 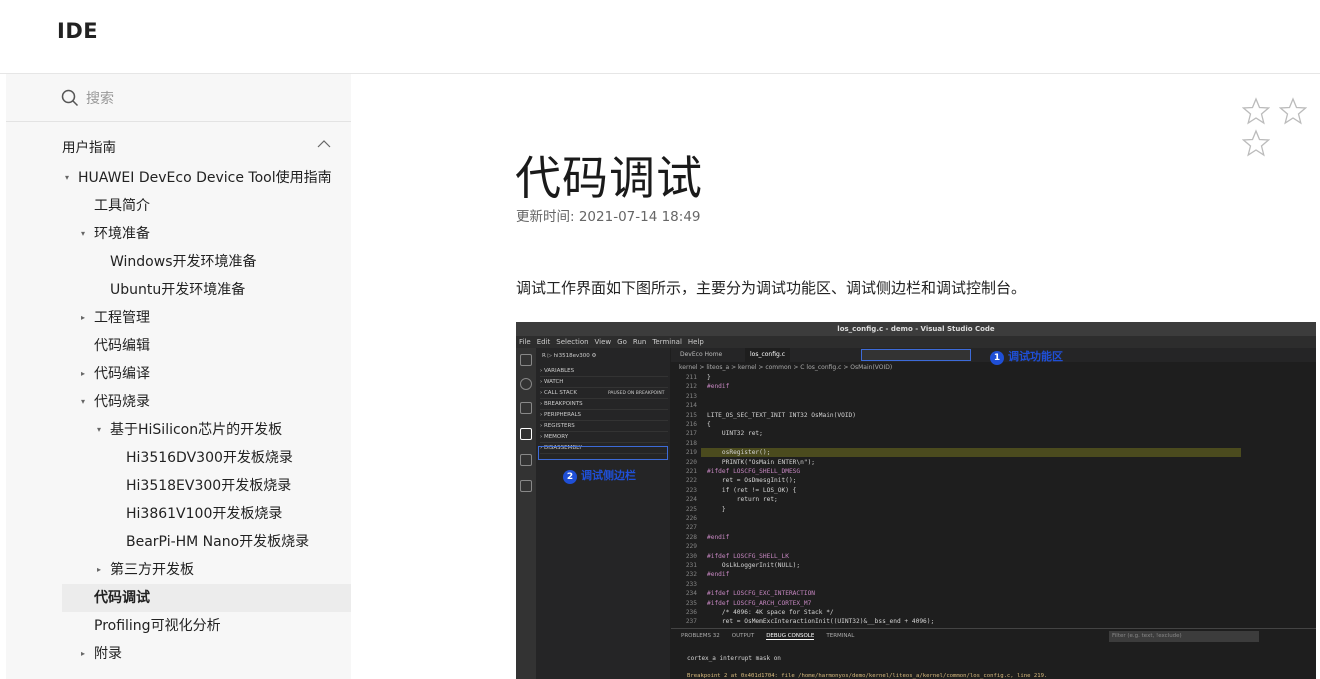 What do you see at coordinates (152, 570) in the screenshot?
I see `sidebar-item-label: 第三方开发板` at bounding box center [152, 570].